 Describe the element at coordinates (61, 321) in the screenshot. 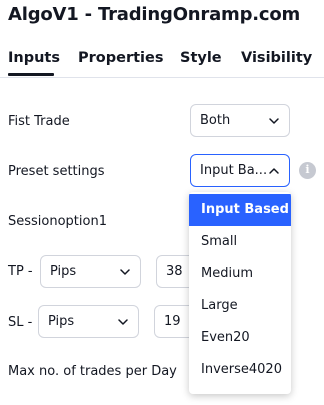

I see `sl-unit-value: Pips` at that location.